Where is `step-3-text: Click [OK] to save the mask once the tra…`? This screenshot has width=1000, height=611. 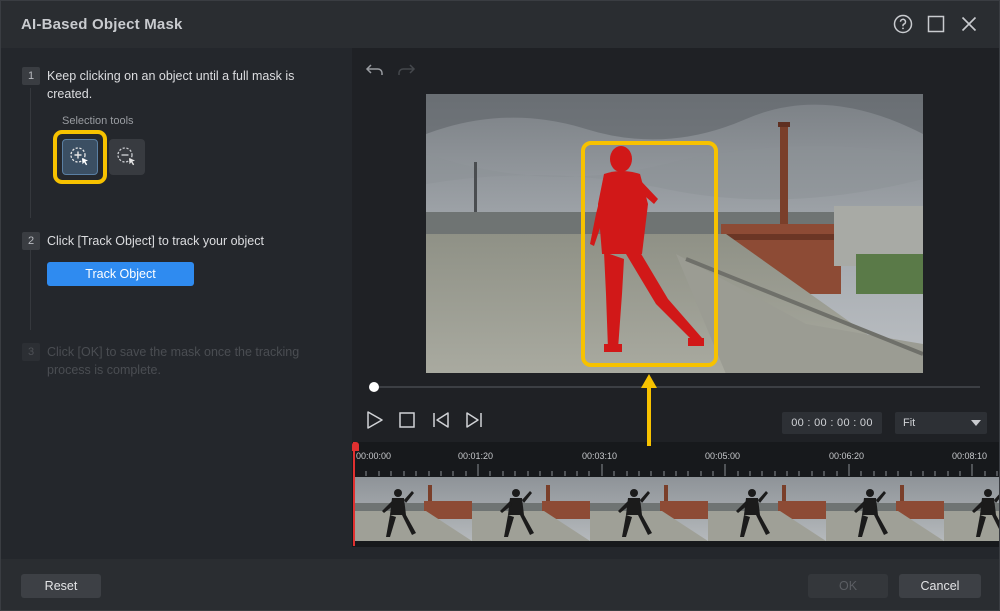 step-3-text: Click [OK] to save the mask once the tra… is located at coordinates (173, 361).